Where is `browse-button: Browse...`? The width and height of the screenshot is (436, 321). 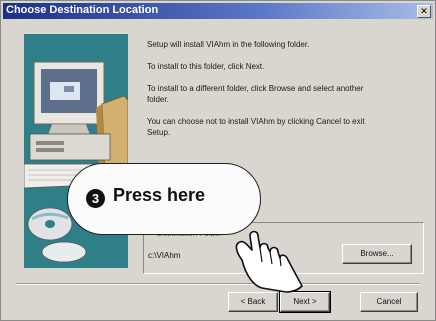 browse-button: Browse... is located at coordinates (377, 254).